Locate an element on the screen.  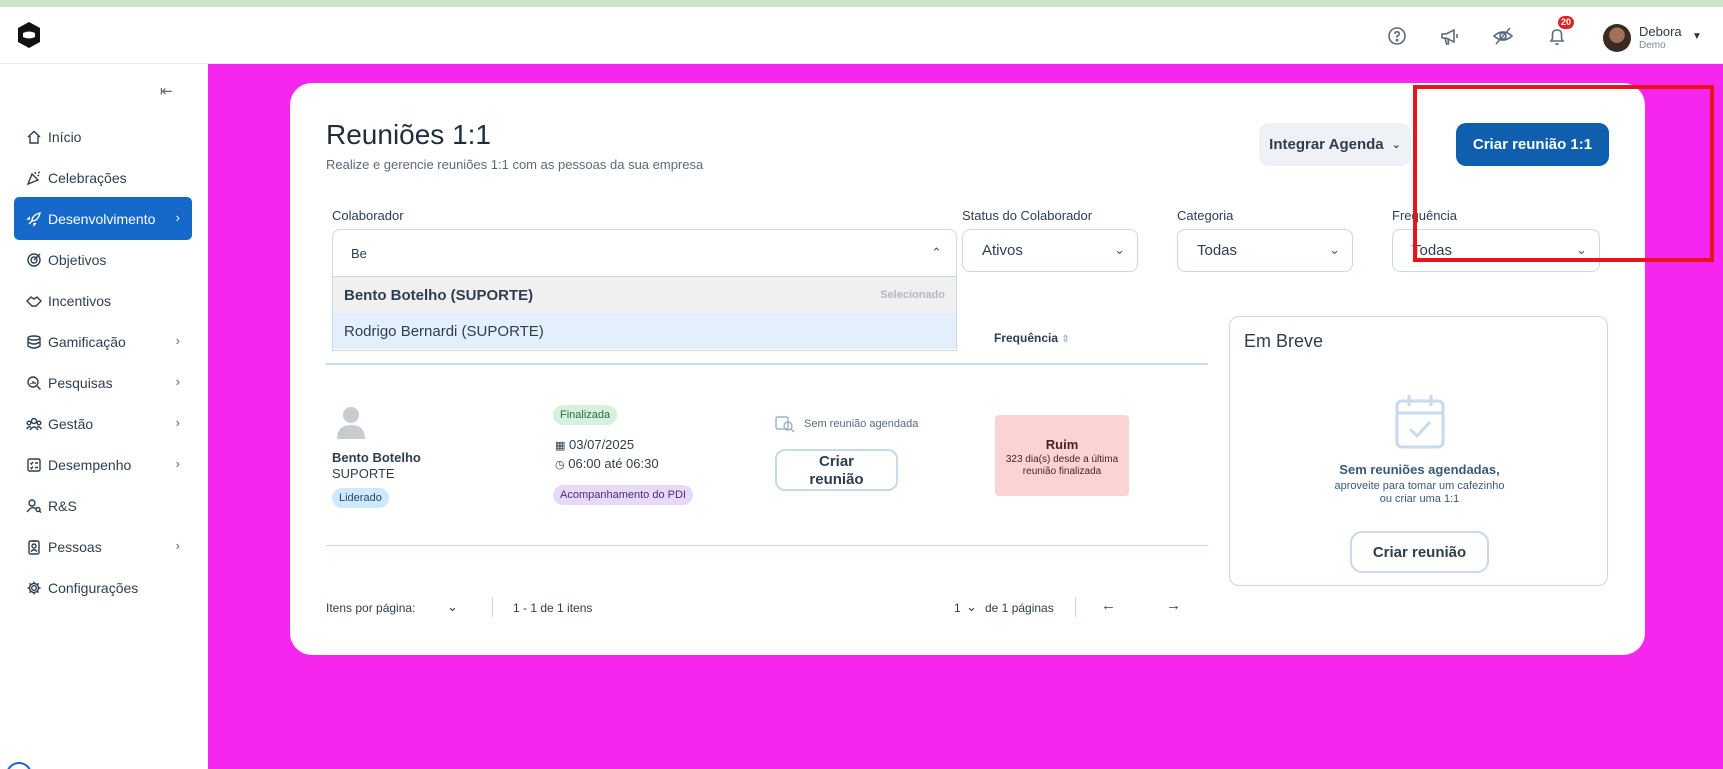
status-select-value: Ativos is located at coordinates (1002, 250).